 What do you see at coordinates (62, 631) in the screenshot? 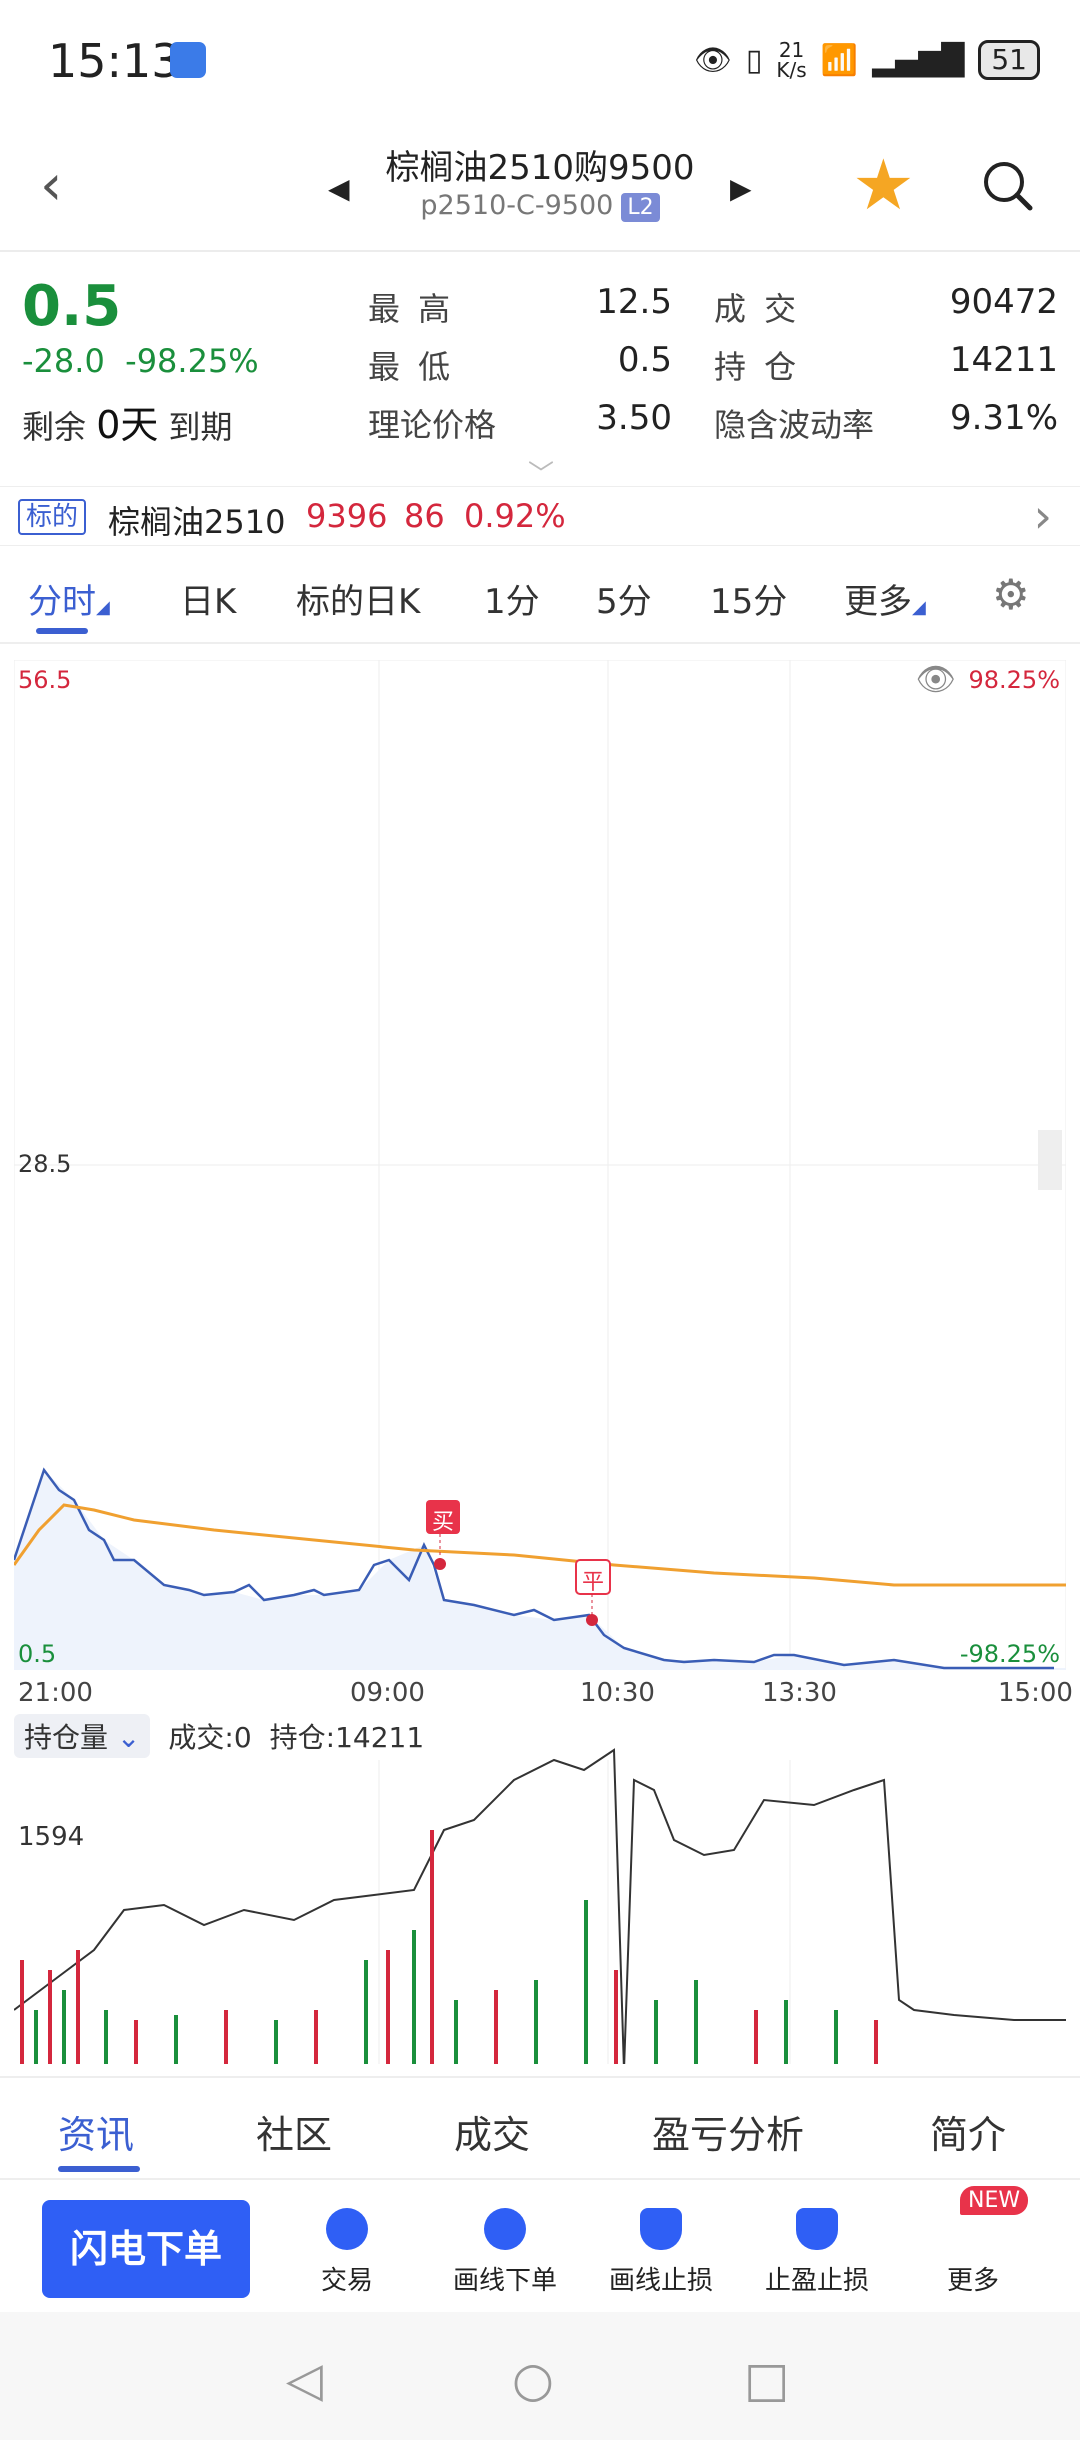
I see `active-tab-underline` at bounding box center [62, 631].